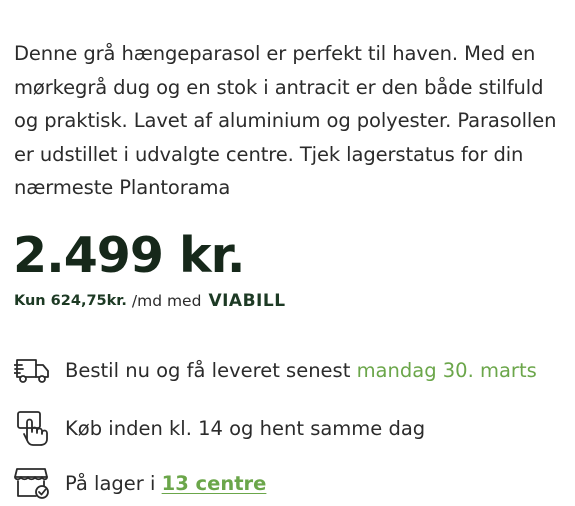 This screenshot has height=506, width=575. I want to click on delivery-truck-icon, so click(32, 370).